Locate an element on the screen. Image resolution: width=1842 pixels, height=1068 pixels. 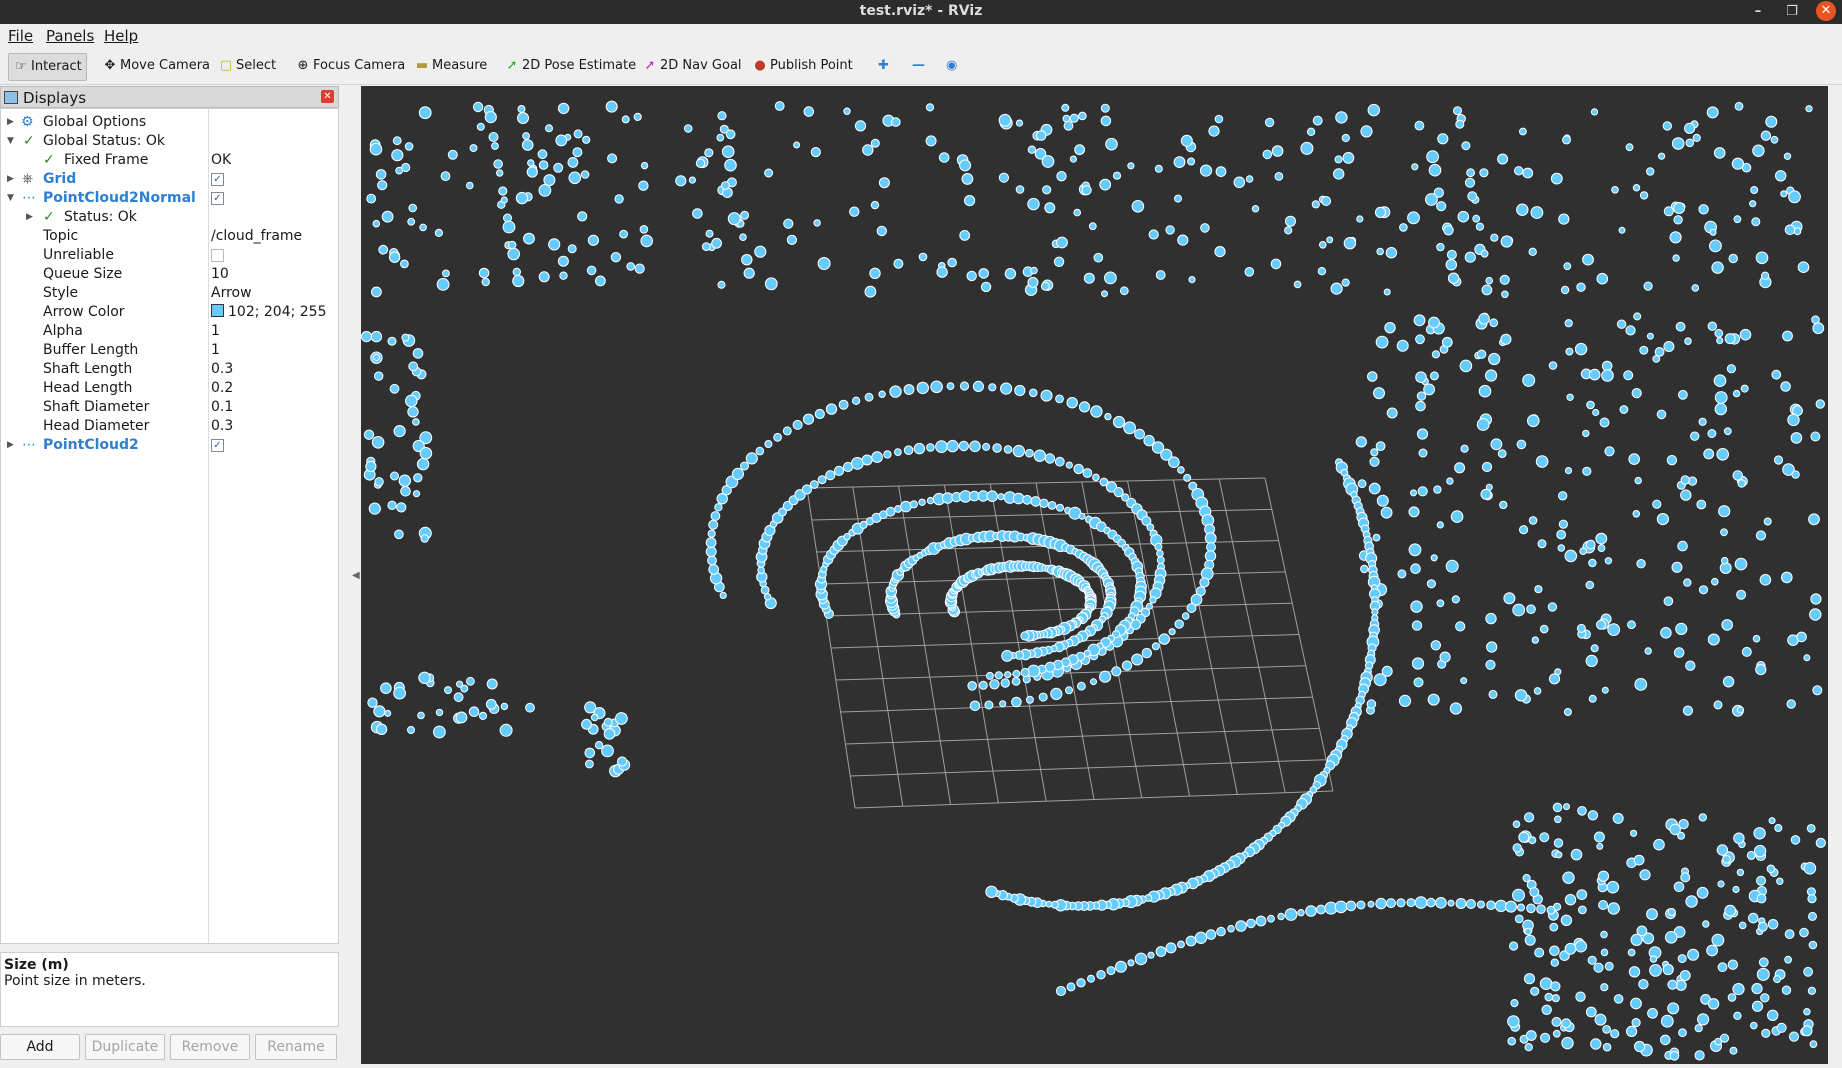
duplicate-button: Duplicate is located at coordinates (125, 1047).